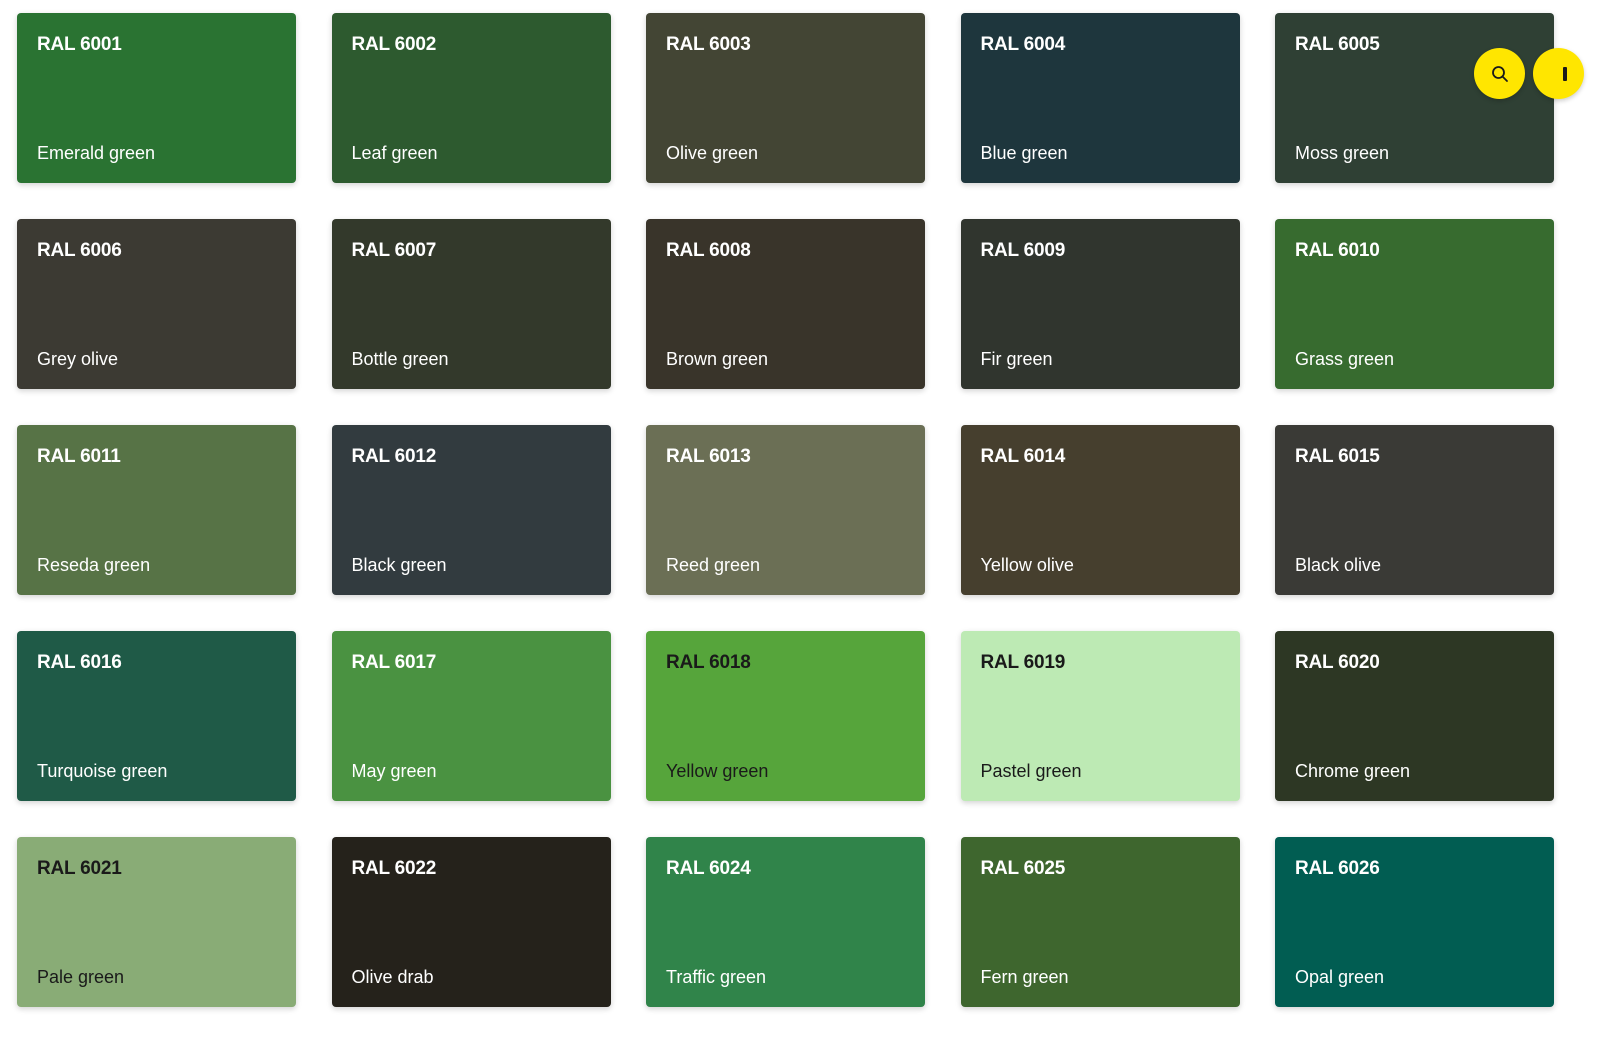 This screenshot has width=1598, height=1040. Describe the element at coordinates (79, 456) in the screenshot. I see `swatch-code: RAL 6011` at that location.